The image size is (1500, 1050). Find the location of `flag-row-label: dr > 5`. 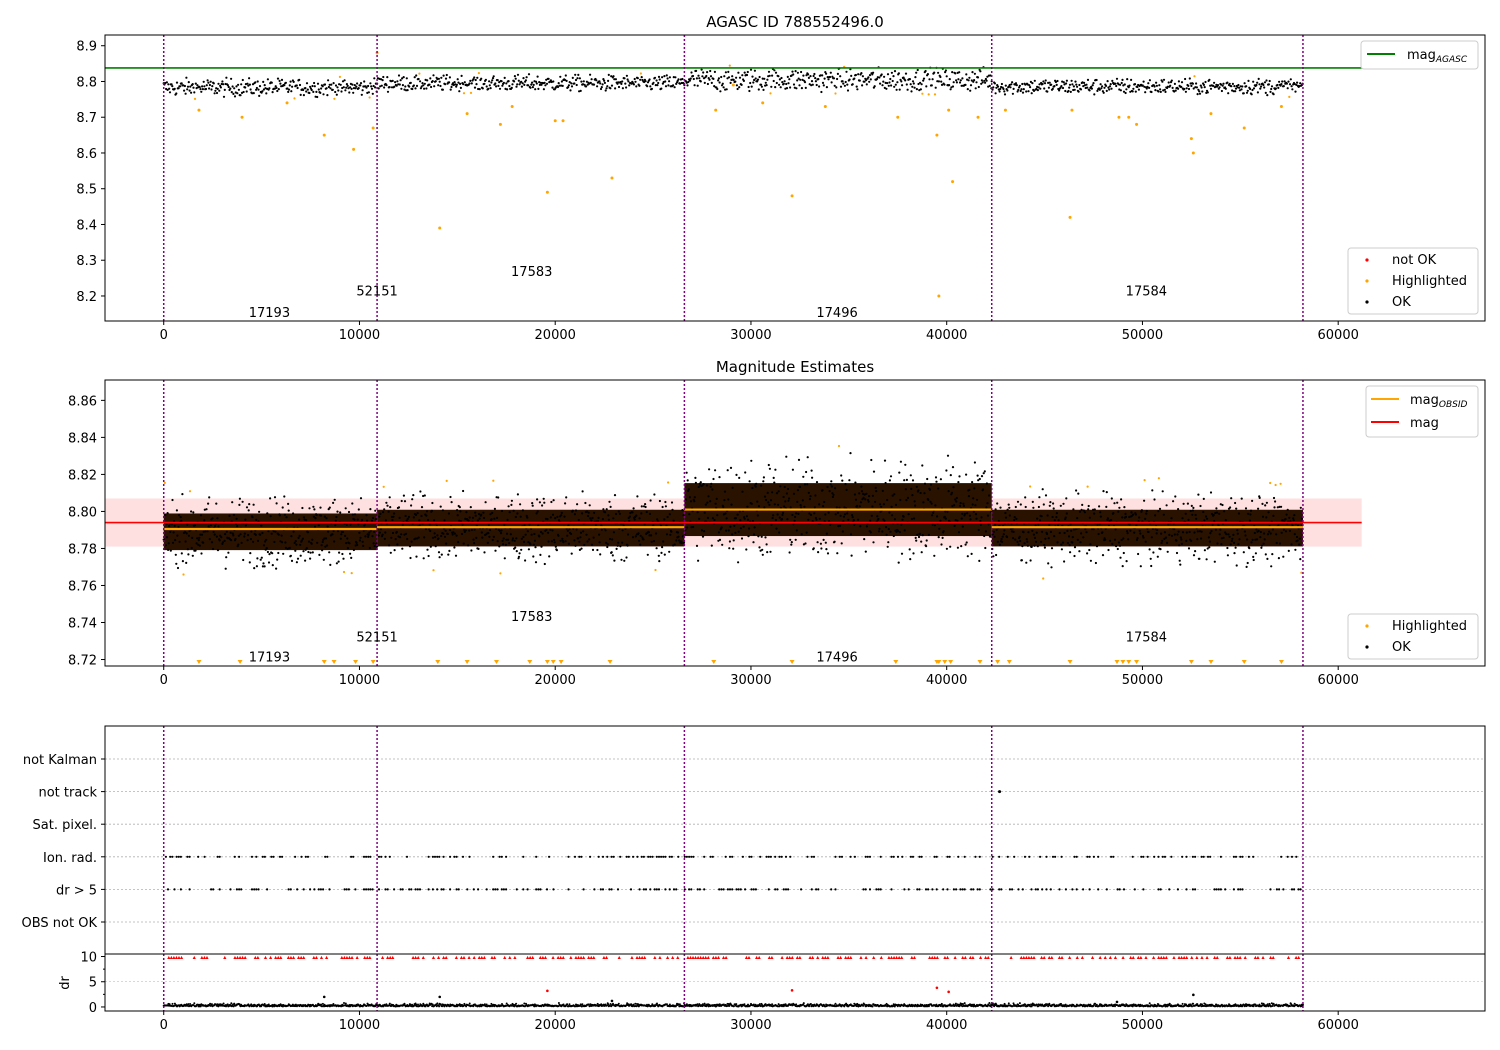

flag-row-label: dr > 5 is located at coordinates (76, 890).